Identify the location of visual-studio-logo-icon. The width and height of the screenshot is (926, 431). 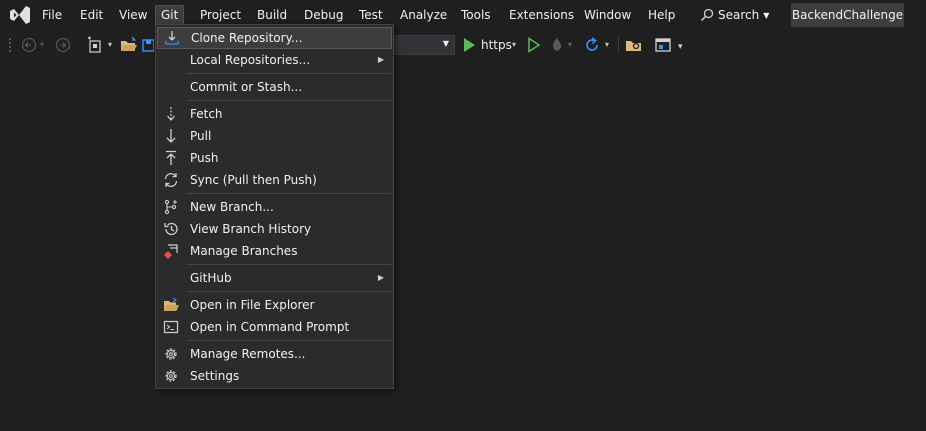
(20, 15).